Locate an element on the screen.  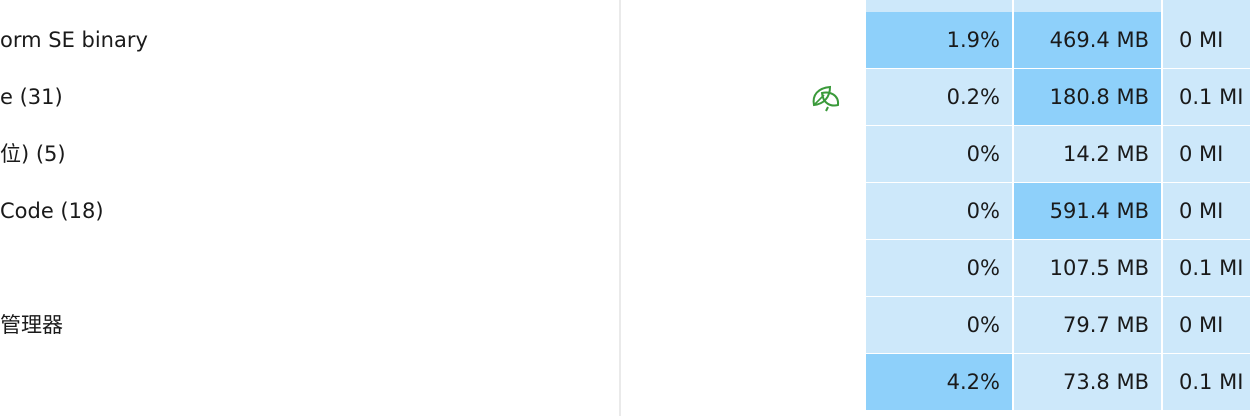
memory-cell: 14.2 MB is located at coordinates (1087, 154).